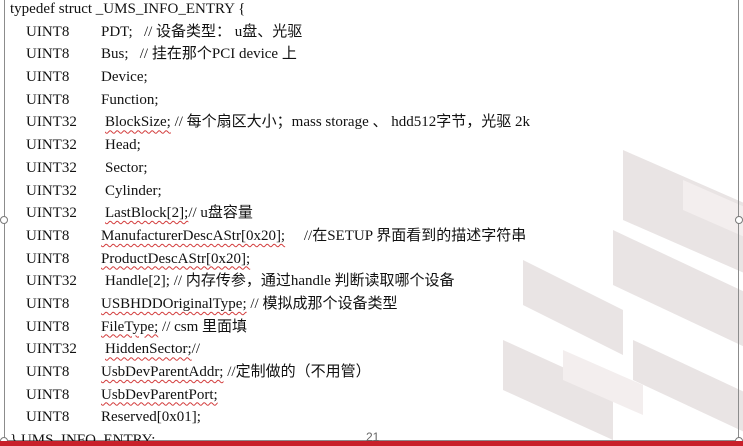  What do you see at coordinates (124, 77) in the screenshot?
I see `field-name: Device;` at bounding box center [124, 77].